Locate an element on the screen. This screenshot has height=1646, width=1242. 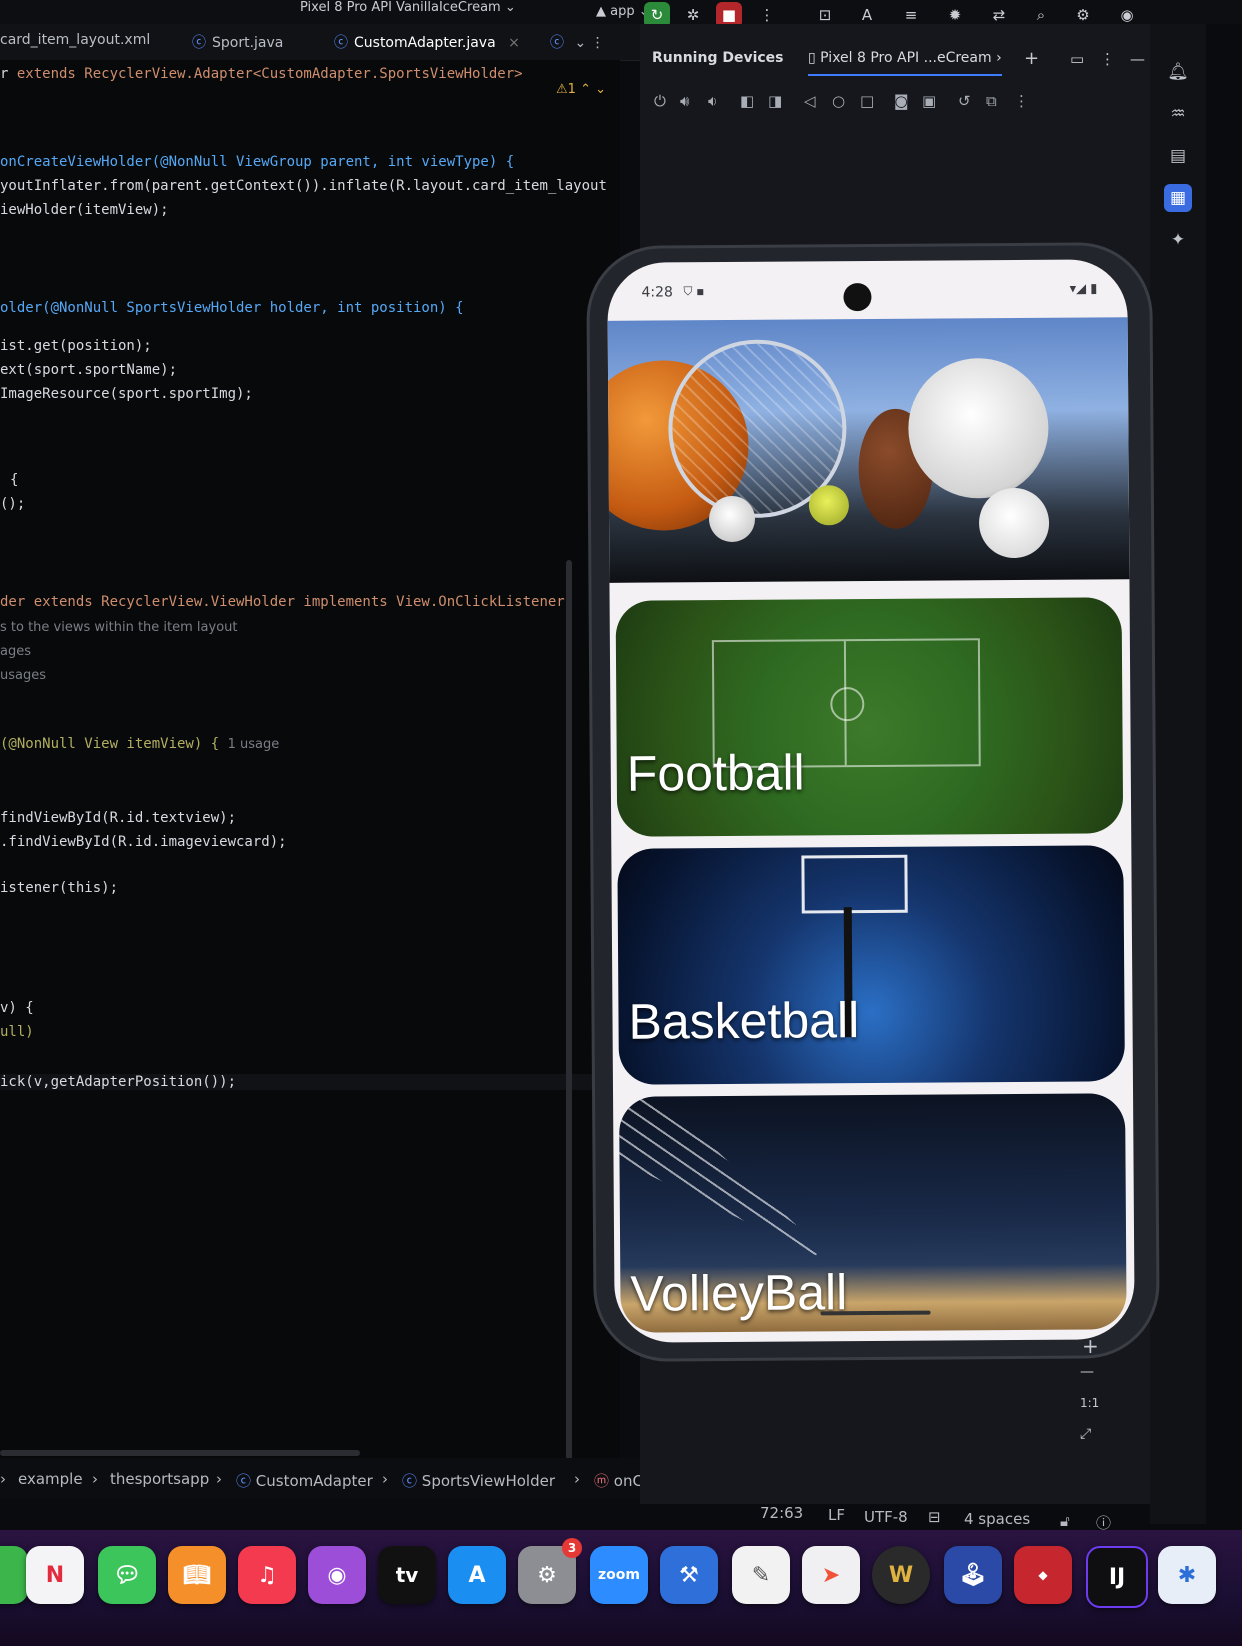
tab-overflow: ⓒ ⌄ ⋮ is located at coordinates (577, 42).